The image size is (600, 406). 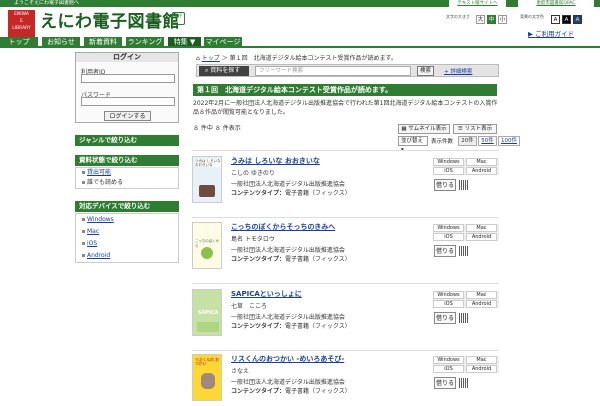 What do you see at coordinates (266, 294) in the screenshot?
I see `book-title-link: SAPICAといっしょに` at bounding box center [266, 294].